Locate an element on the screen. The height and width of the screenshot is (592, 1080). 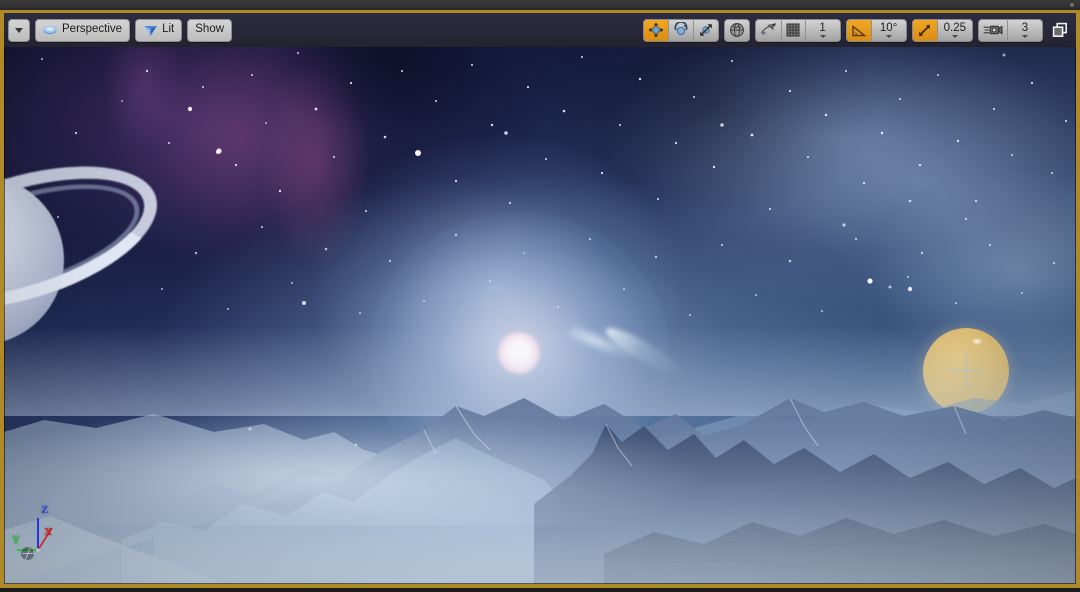
scale-snap-field: 0.25 is located at coordinates (954, 30).